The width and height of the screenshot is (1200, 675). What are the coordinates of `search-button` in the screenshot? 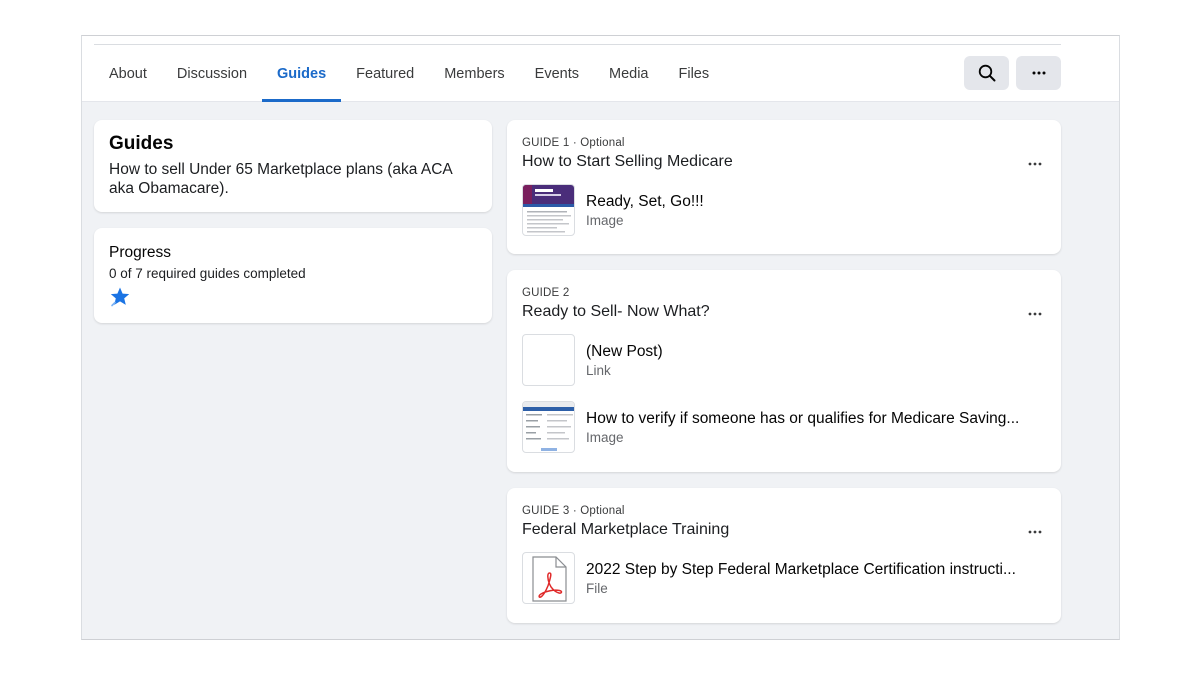 It's located at (986, 73).